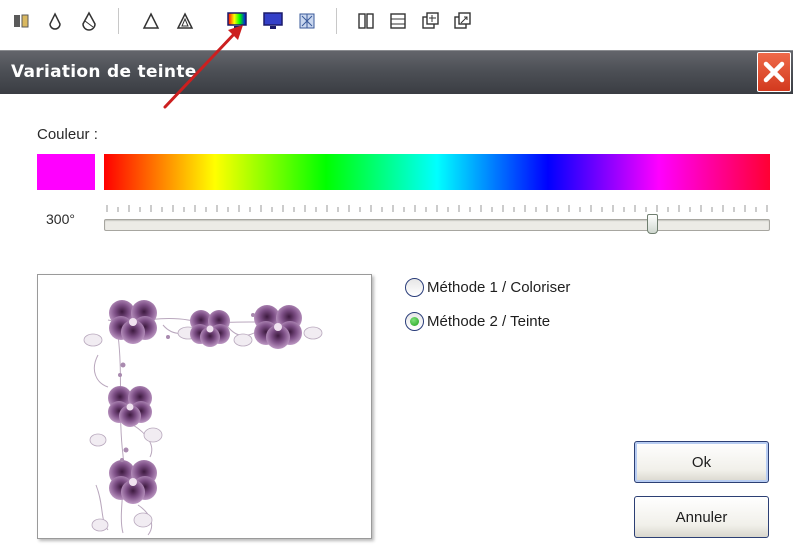 The image size is (793, 553). What do you see at coordinates (489, 321) in the screenshot?
I see `method-2-label: Méthode 2 / Teinte` at bounding box center [489, 321].